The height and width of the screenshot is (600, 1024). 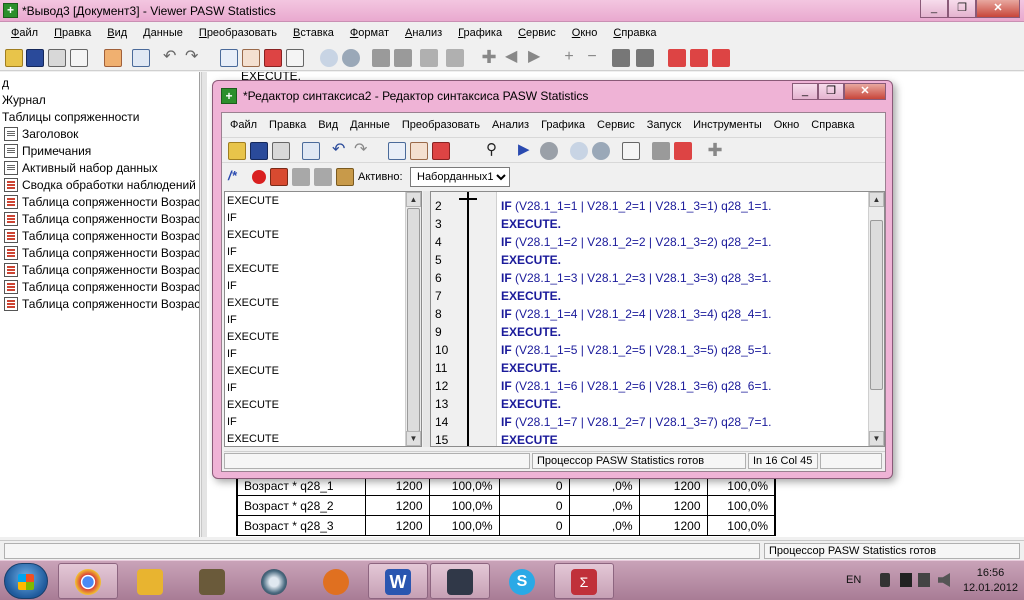 What do you see at coordinates (279, 177) in the screenshot?
I see `bookmark-icon` at bounding box center [279, 177].